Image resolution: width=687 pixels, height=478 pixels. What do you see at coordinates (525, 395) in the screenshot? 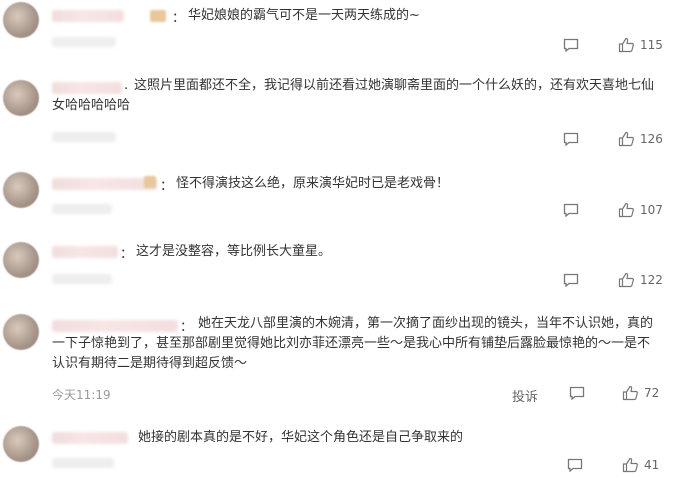
I see `report-button: 投诉` at bounding box center [525, 395].